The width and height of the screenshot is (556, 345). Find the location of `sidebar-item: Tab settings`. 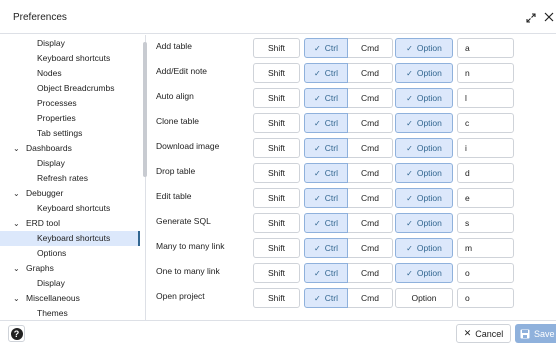

sidebar-item: Tab settings is located at coordinates (70, 133).